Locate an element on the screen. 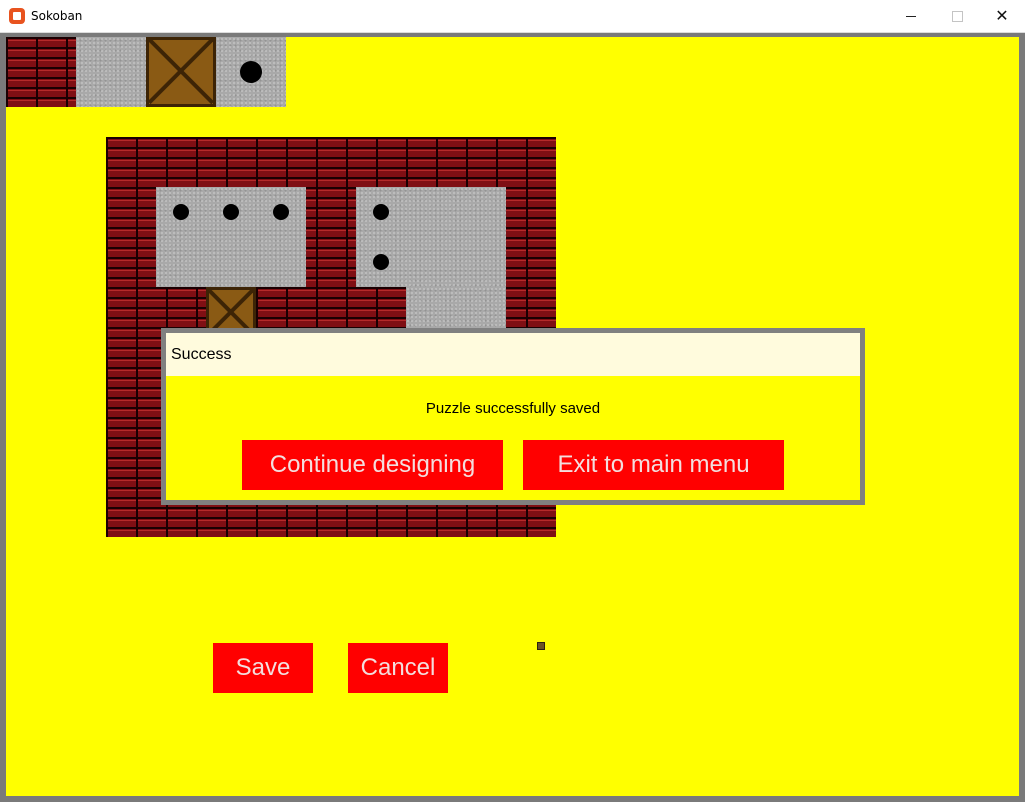 The width and height of the screenshot is (1025, 802). window-title: Sokoban is located at coordinates (57, 16).